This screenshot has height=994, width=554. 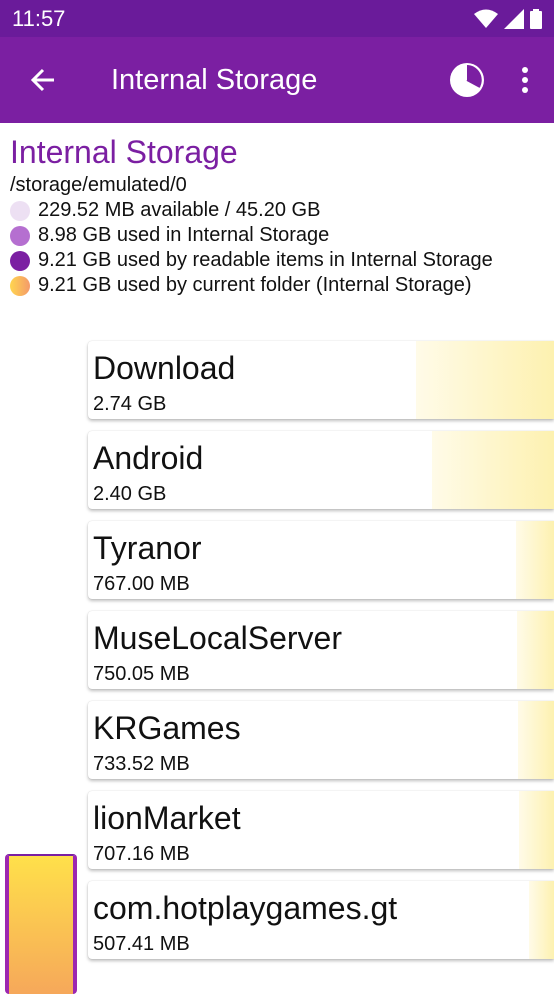 What do you see at coordinates (147, 548) in the screenshot?
I see `folder-name: Tyranor` at bounding box center [147, 548].